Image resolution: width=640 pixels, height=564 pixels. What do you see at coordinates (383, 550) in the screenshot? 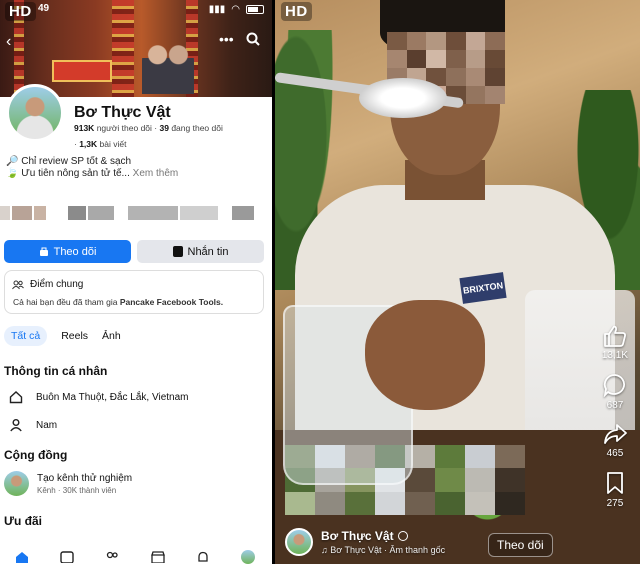
I see `video-sound-row: ♫ Bơ Thực Vật · Âm thanh gốc` at bounding box center [383, 550].